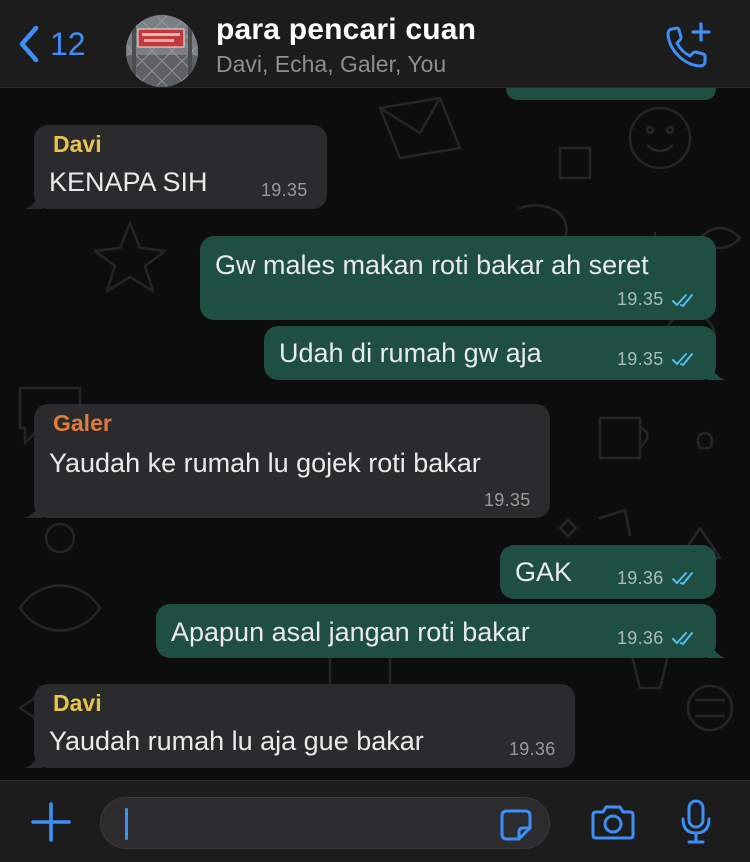  Describe the element at coordinates (325, 823) in the screenshot. I see `message-input` at that location.